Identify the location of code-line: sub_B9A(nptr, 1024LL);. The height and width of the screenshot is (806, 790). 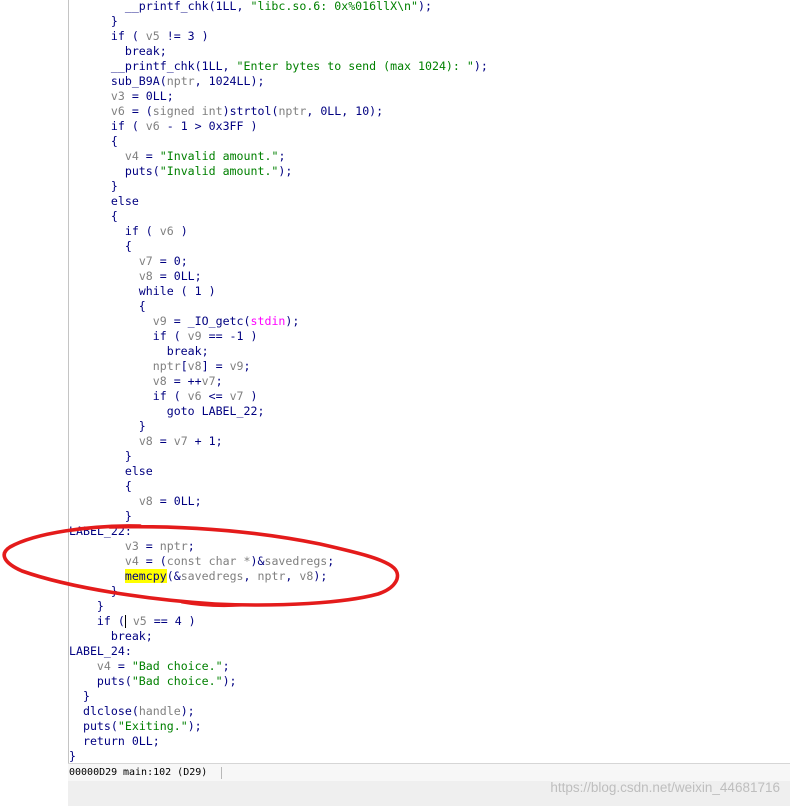
(278, 81).